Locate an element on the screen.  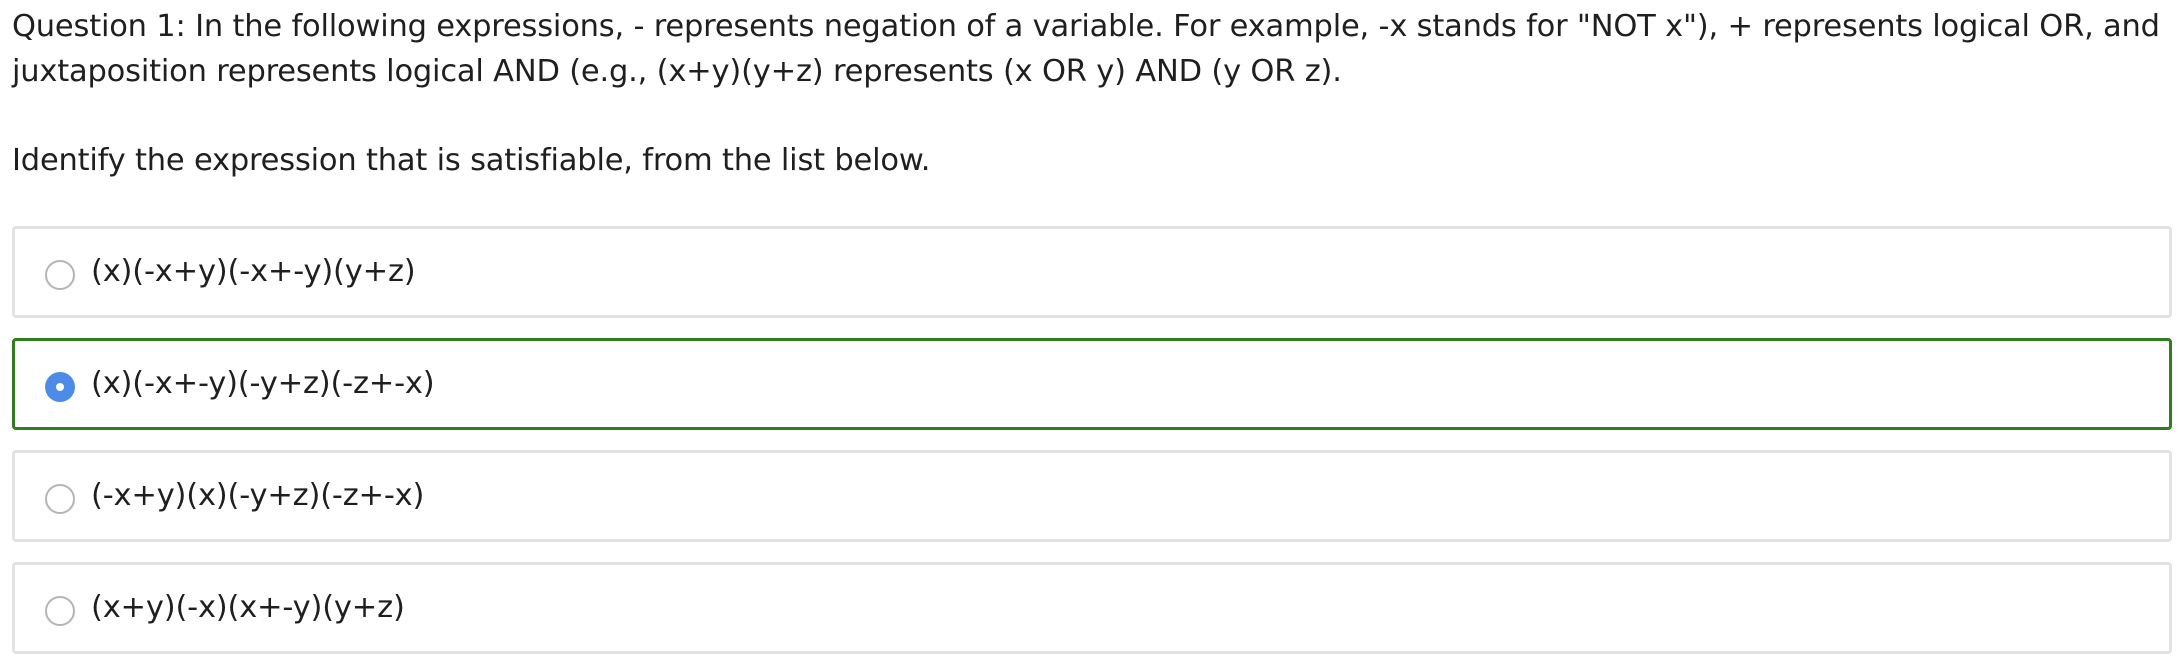
answer-option-label: (x)(-x+-y)(-y+z)(-z+-x) is located at coordinates (263, 383).